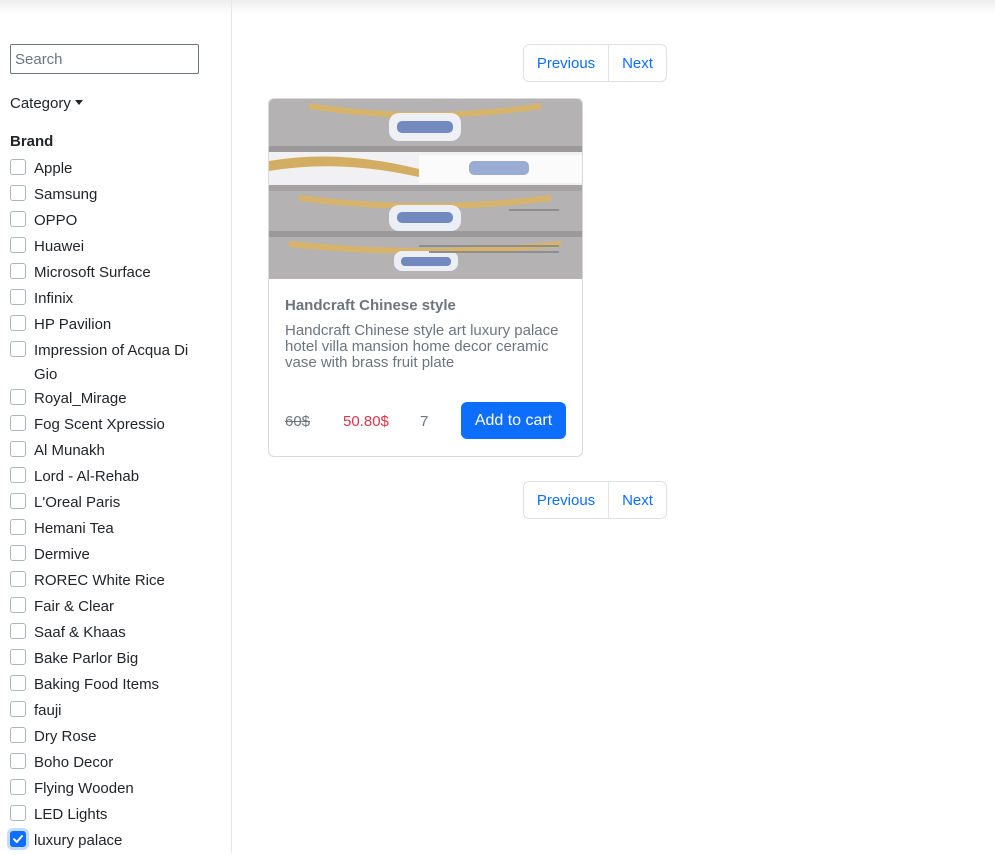  Describe the element at coordinates (513, 420) in the screenshot. I see `add-to-cart-button: Add to cart` at that location.